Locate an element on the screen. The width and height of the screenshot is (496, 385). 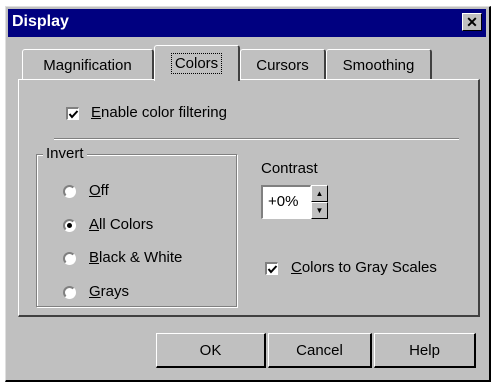
enable-color-filtering-checkbox is located at coordinates (72, 113).